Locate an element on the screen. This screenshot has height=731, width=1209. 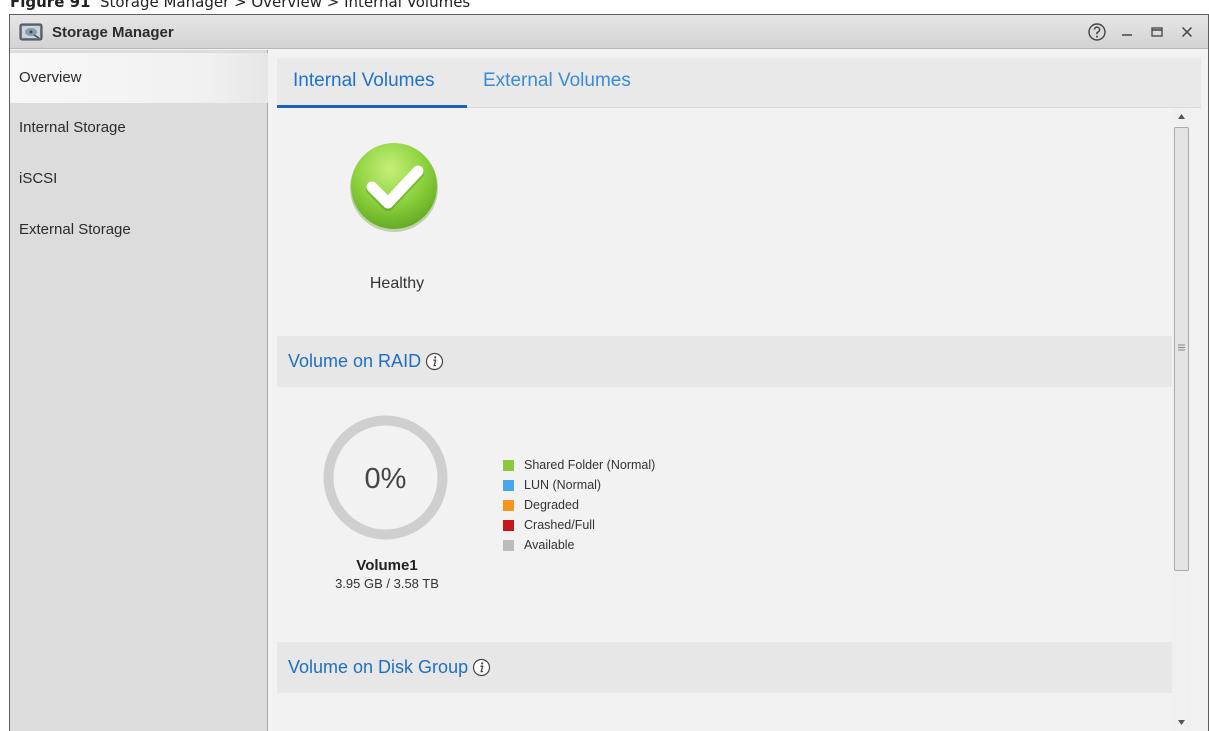
figure-caption-label: Figure 91 is located at coordinates (50, 5).